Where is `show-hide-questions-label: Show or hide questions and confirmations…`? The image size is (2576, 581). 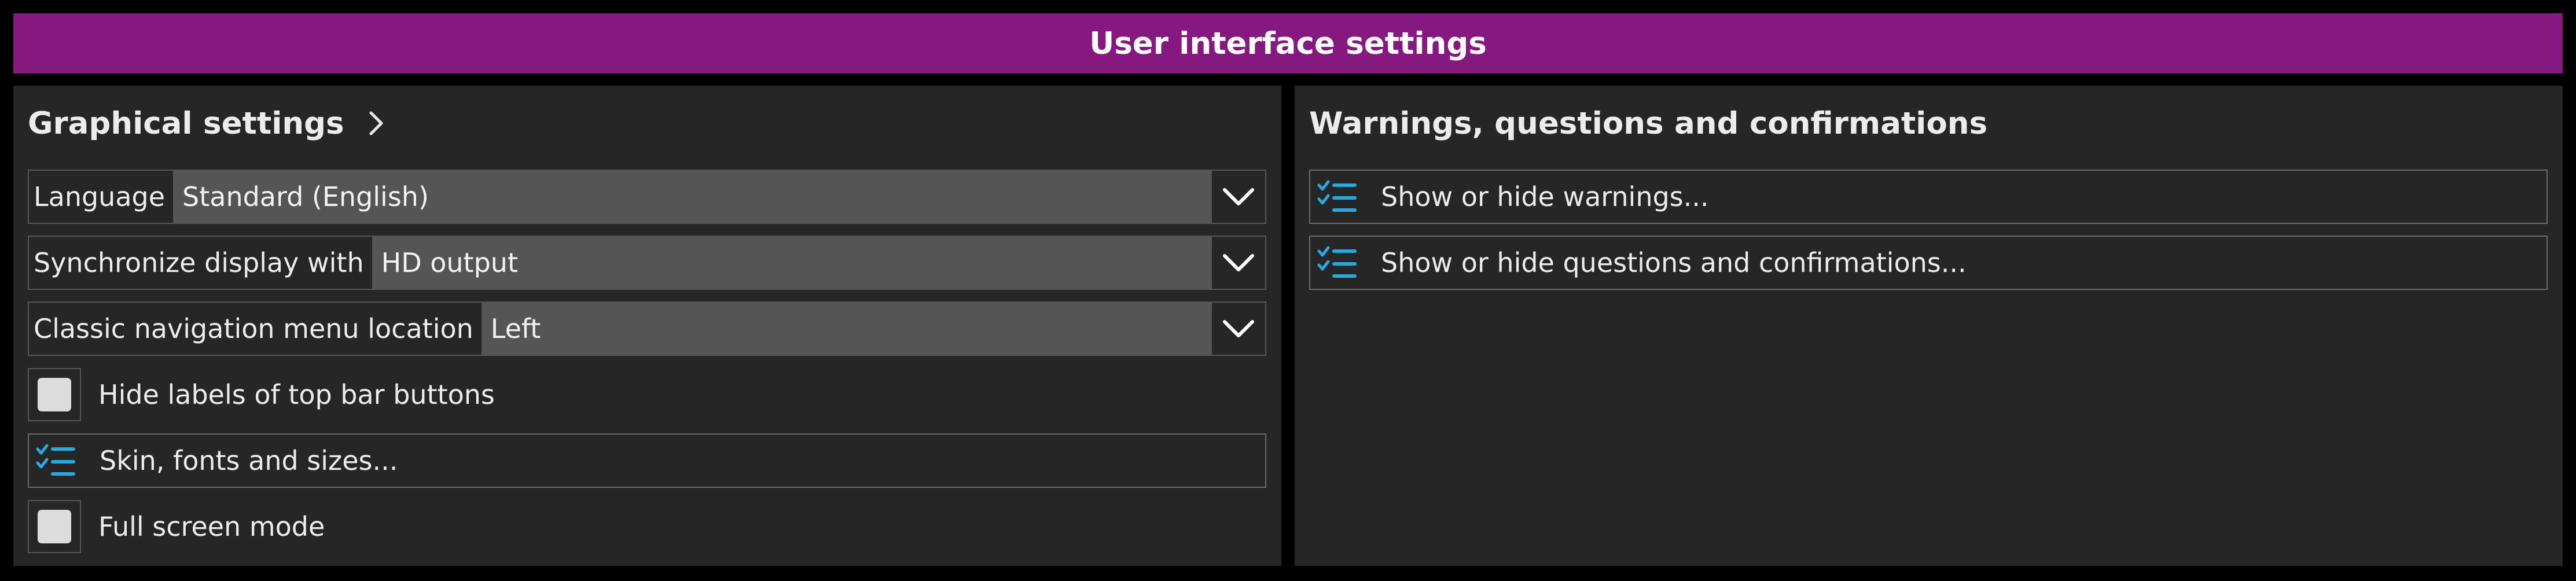
show-hide-questions-label: Show or hide questions and confirmations… is located at coordinates (1674, 262).